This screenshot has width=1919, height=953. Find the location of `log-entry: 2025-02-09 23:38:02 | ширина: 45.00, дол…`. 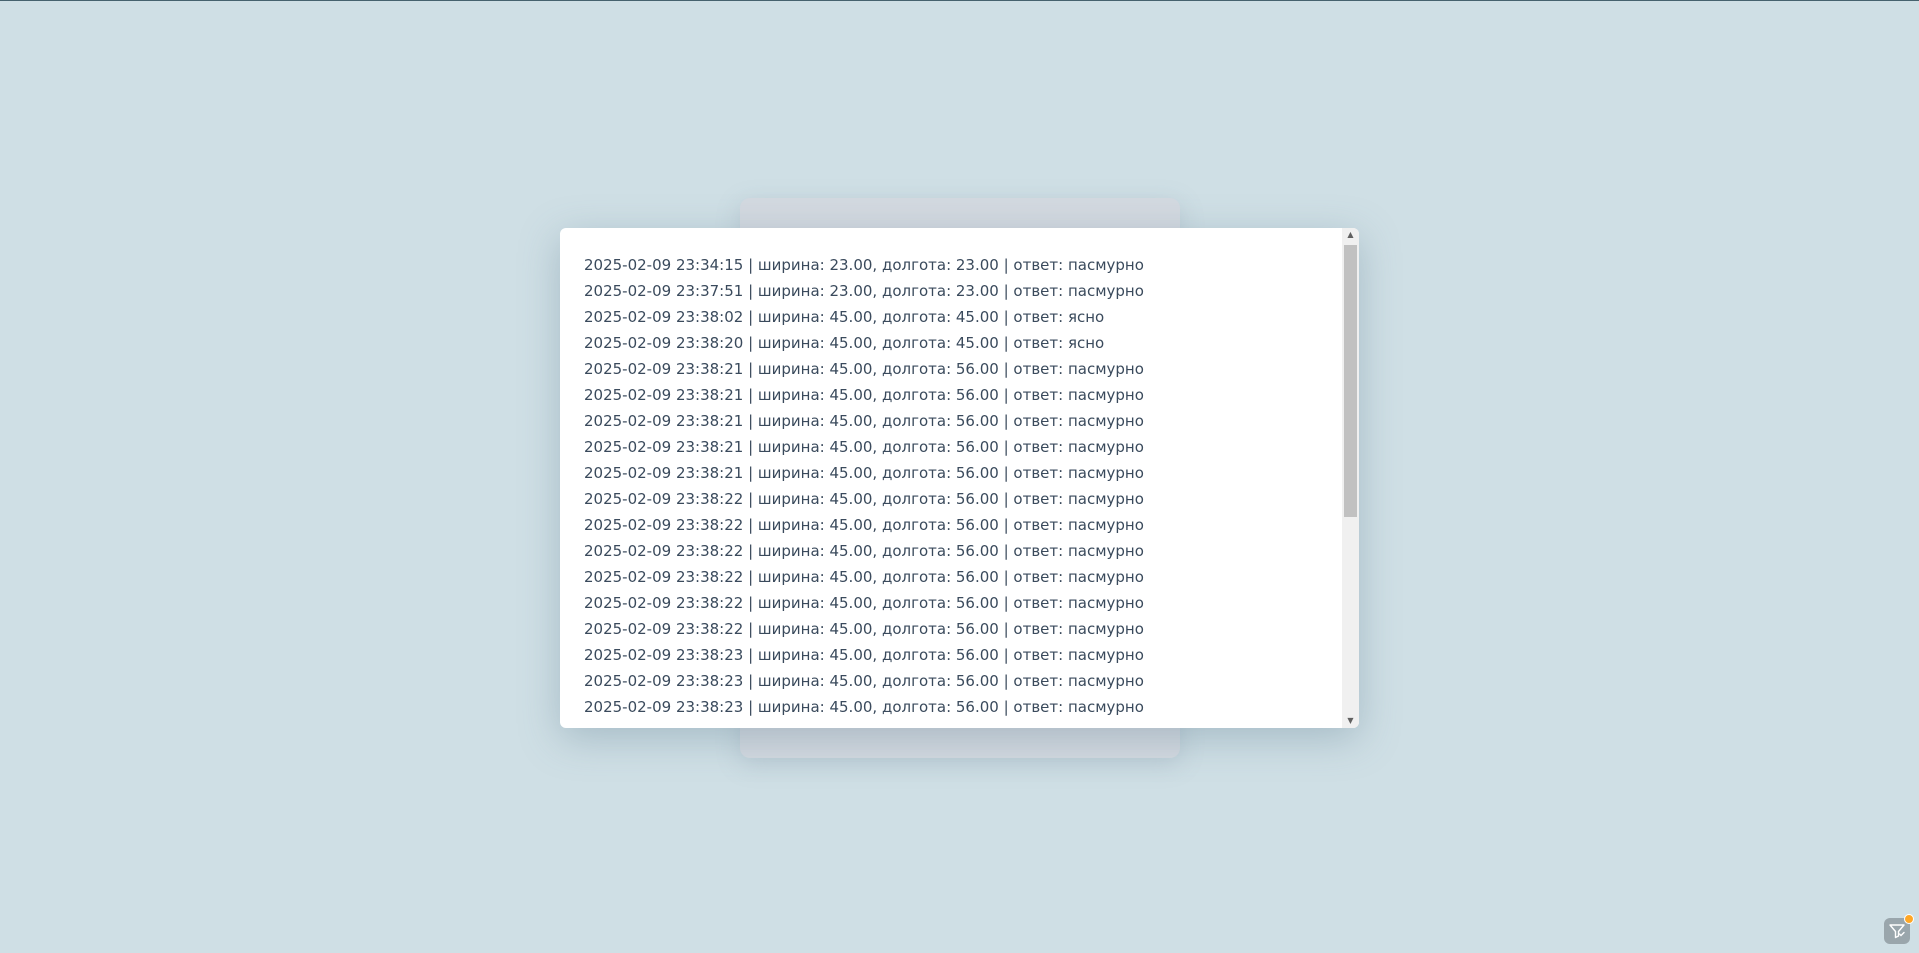

log-entry: 2025-02-09 23:38:02 | ширина: 45.00, дол… is located at coordinates (844, 317).